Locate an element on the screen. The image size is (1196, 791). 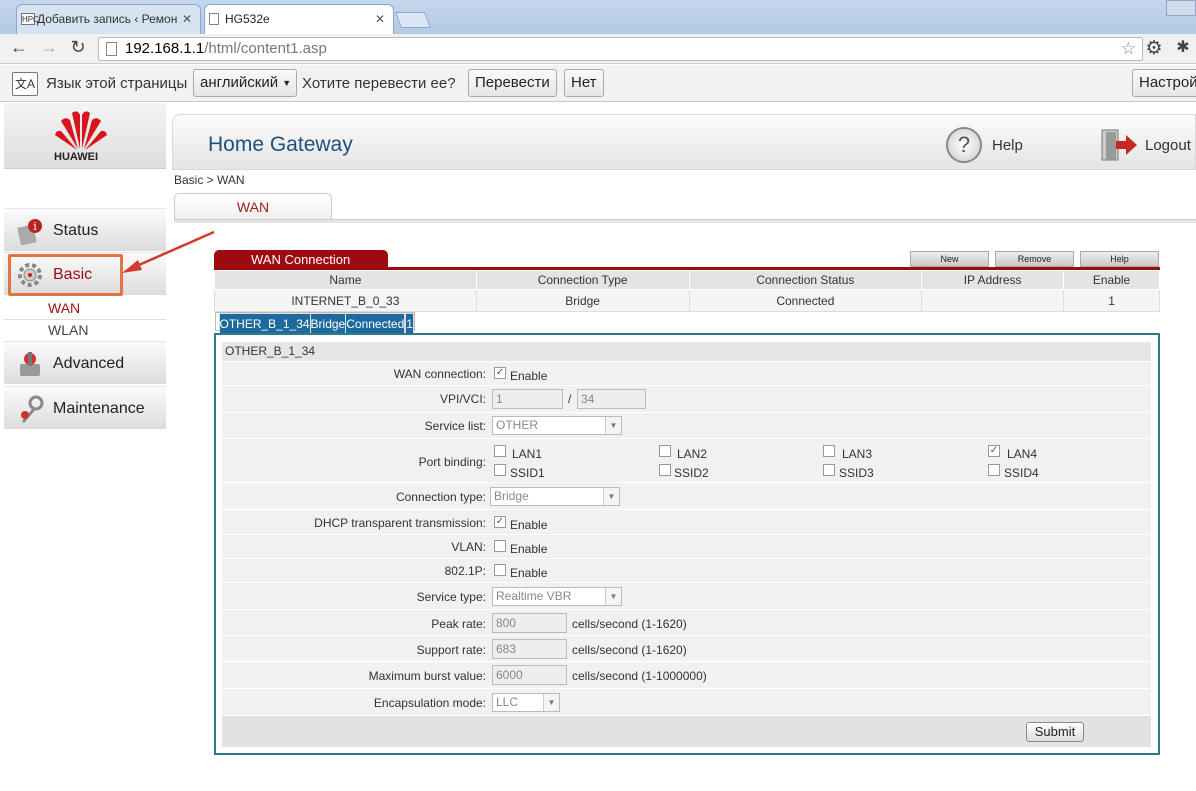
bookmark-star-icon: ☆ is located at coordinates (1128, 49).